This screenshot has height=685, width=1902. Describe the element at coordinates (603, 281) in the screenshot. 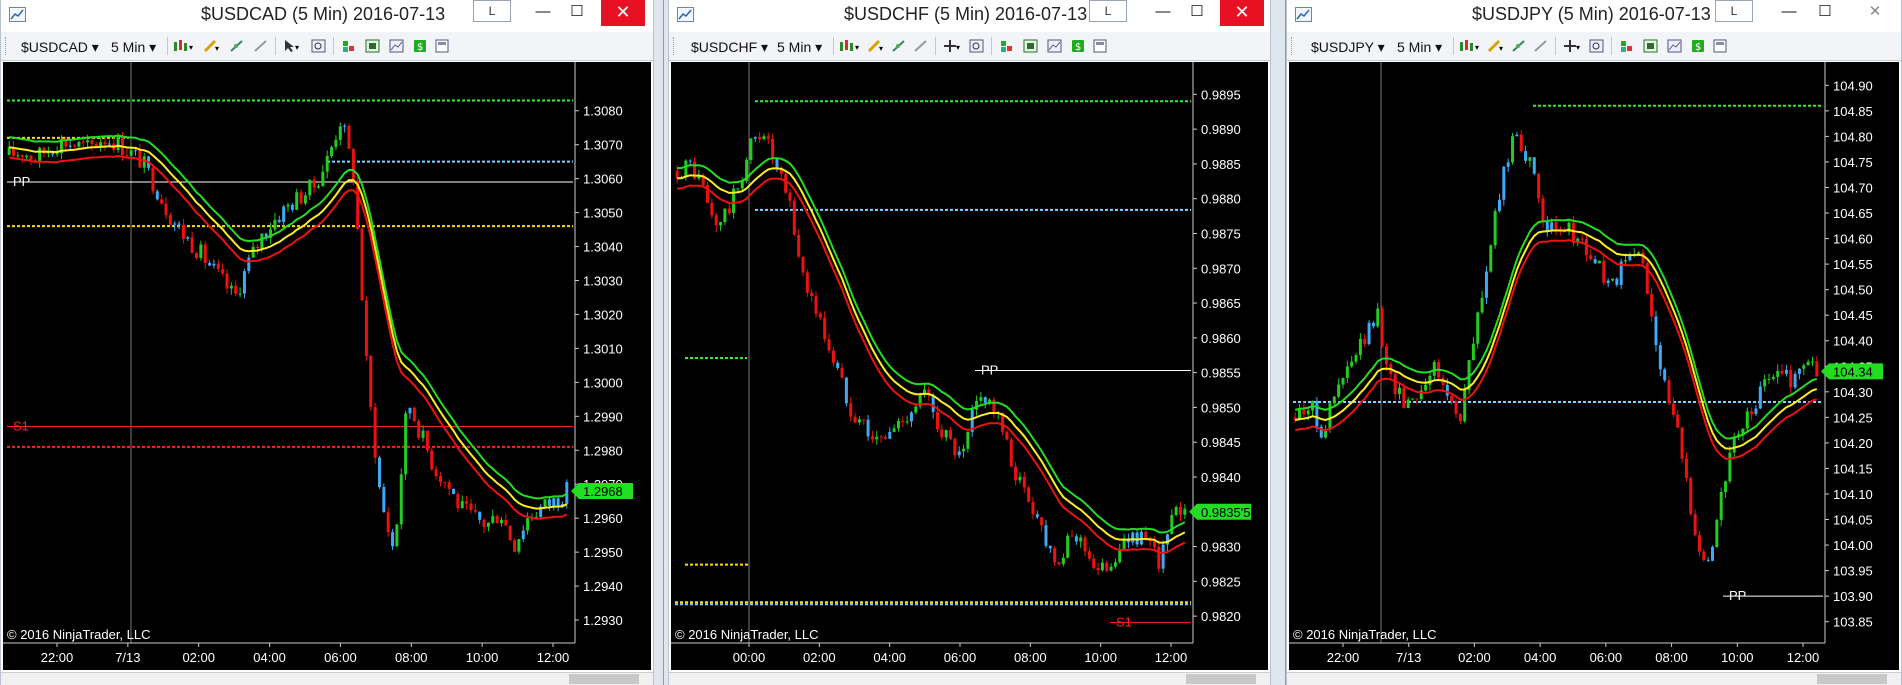

I see `y-tick-label: 1.3030` at that location.